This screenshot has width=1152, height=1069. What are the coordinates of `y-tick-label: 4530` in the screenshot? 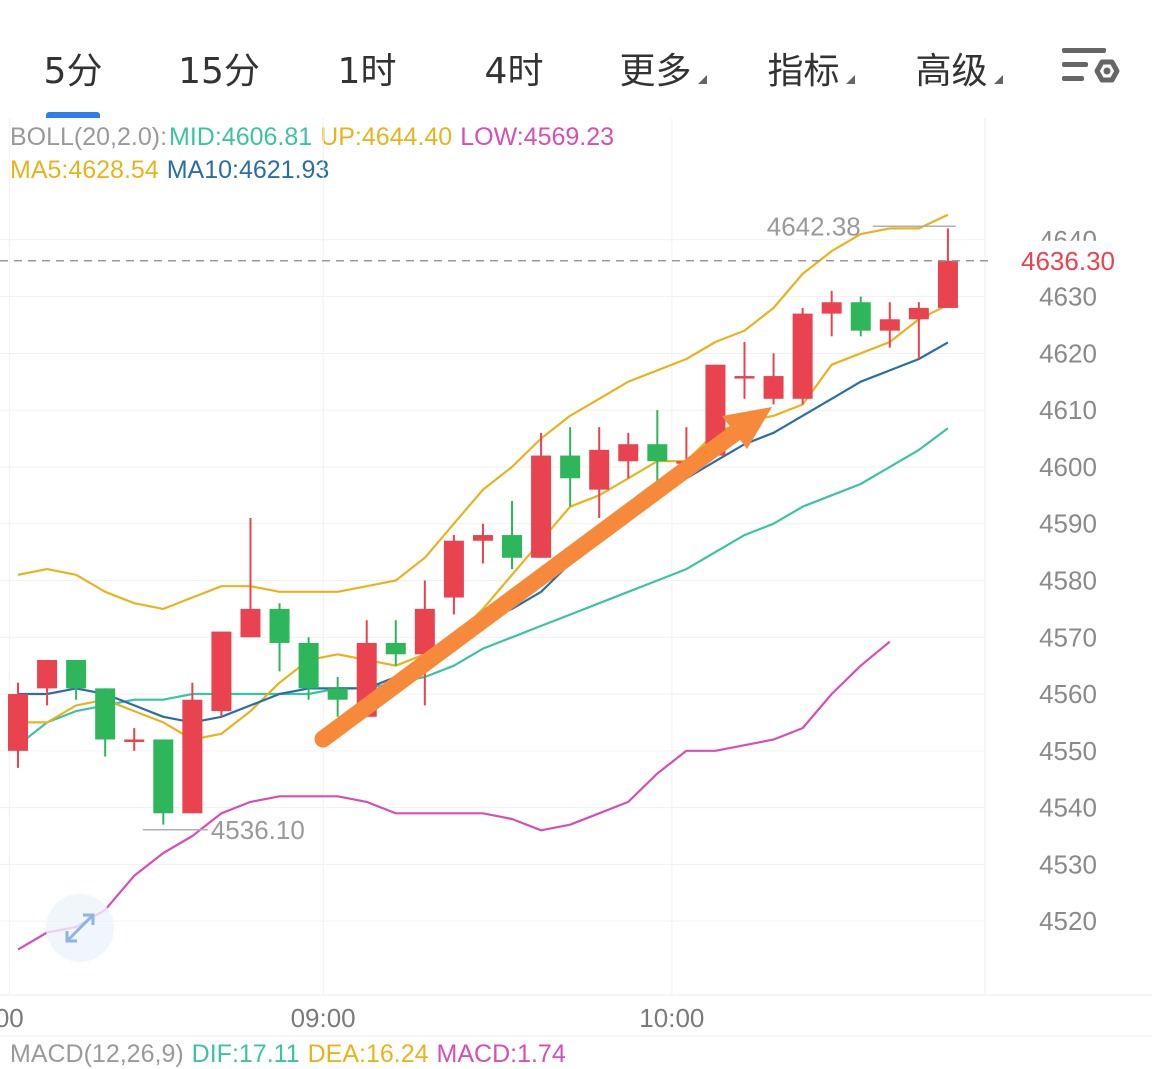 It's located at (1068, 864).